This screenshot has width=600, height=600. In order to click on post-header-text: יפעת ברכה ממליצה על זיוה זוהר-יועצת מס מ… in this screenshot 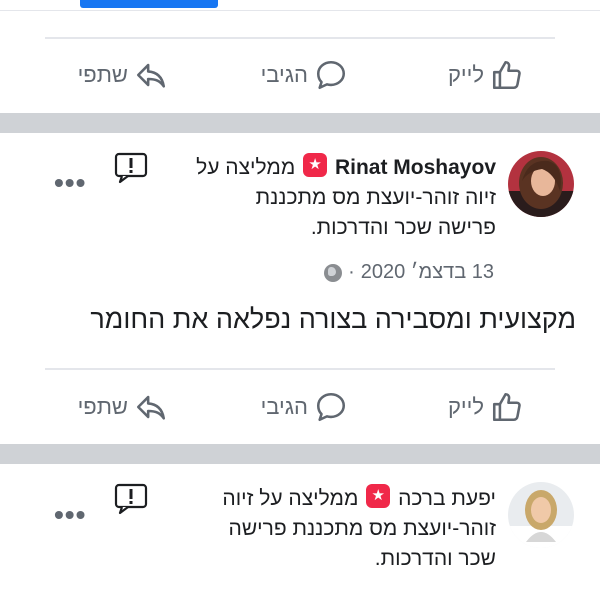, I will do `click(316, 529)`.